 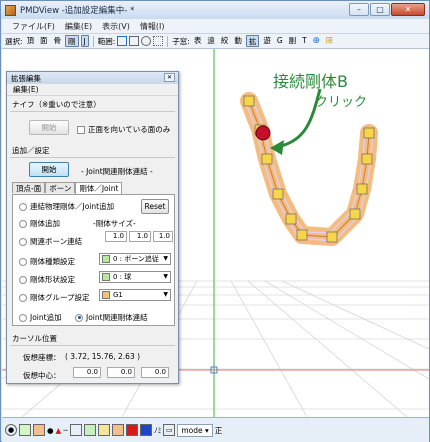 What do you see at coordinates (33, 26) in the screenshot?
I see `menu-file: ファイル(F)` at bounding box center [33, 26].